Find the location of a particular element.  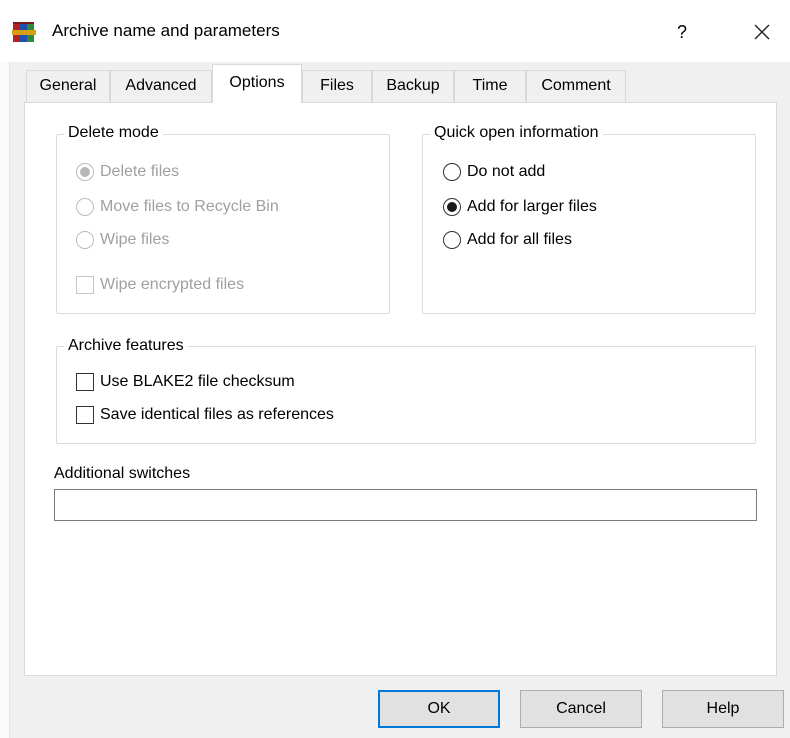

add-for-all-files-label: Add for all files is located at coordinates (519, 239).